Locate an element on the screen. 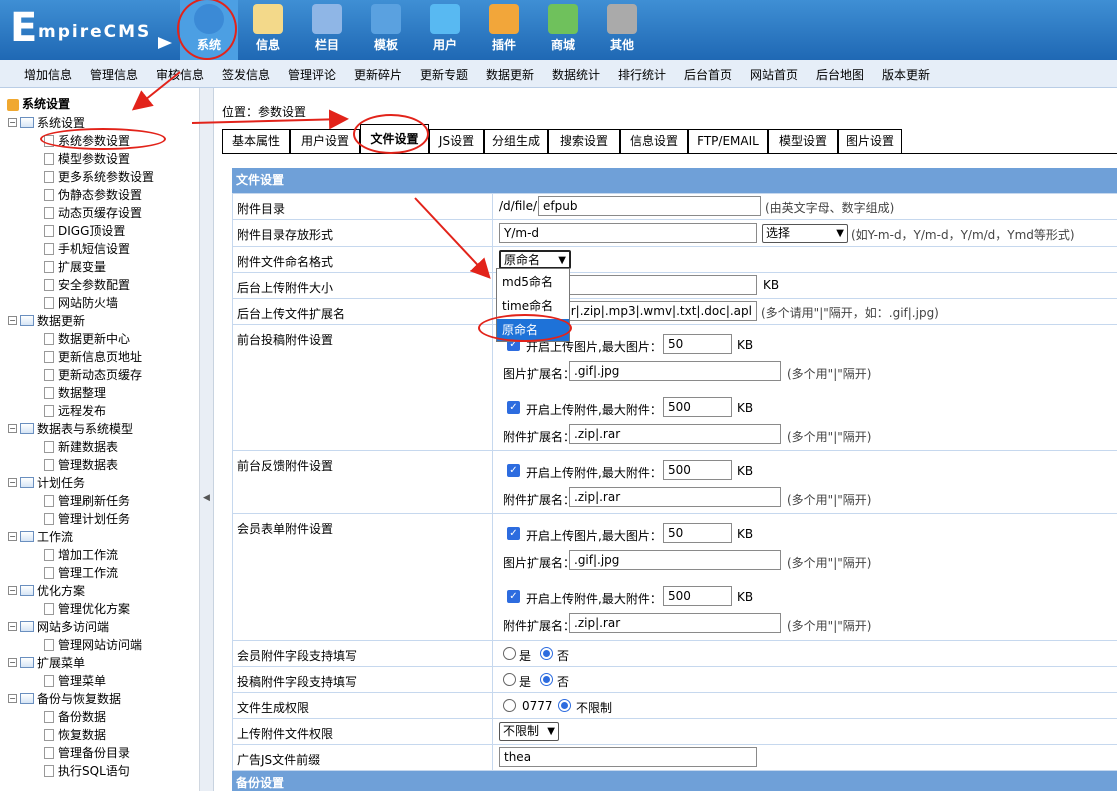 The height and width of the screenshot is (791, 1117). post-field-no-radio is located at coordinates (546, 679).